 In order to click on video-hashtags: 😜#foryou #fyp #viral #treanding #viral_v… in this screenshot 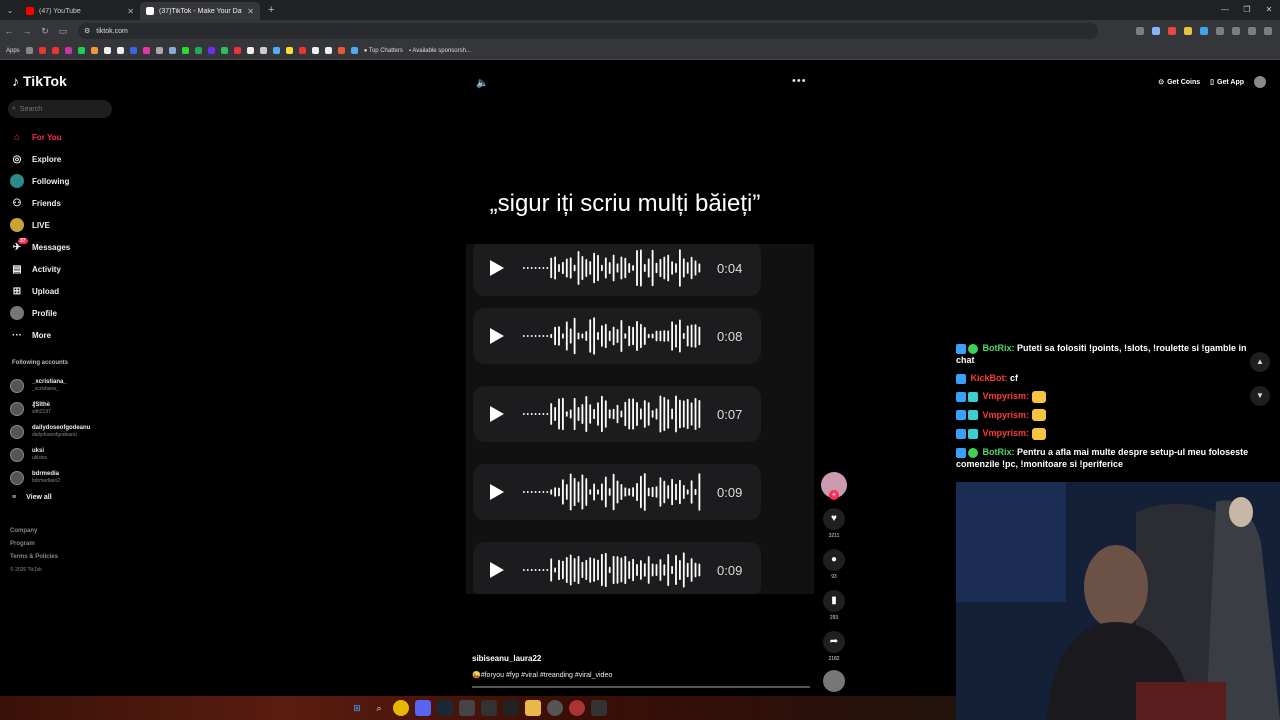, I will do `click(542, 675)`.